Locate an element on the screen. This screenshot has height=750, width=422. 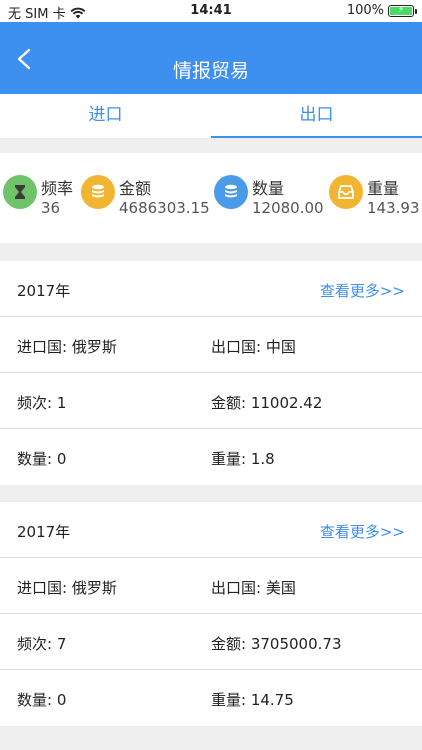
stat-value: 143.93 is located at coordinates (393, 208).